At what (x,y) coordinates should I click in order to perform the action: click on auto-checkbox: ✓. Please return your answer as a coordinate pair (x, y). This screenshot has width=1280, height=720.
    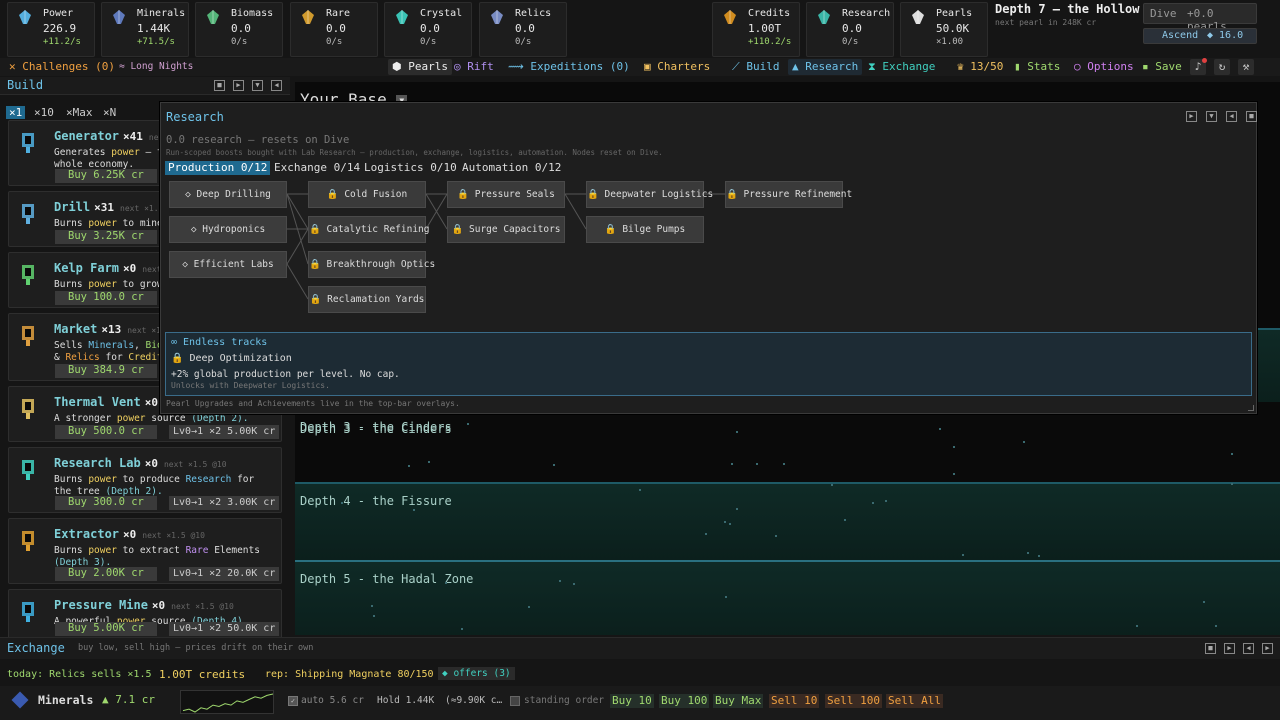
    Looking at the image, I should click on (293, 701).